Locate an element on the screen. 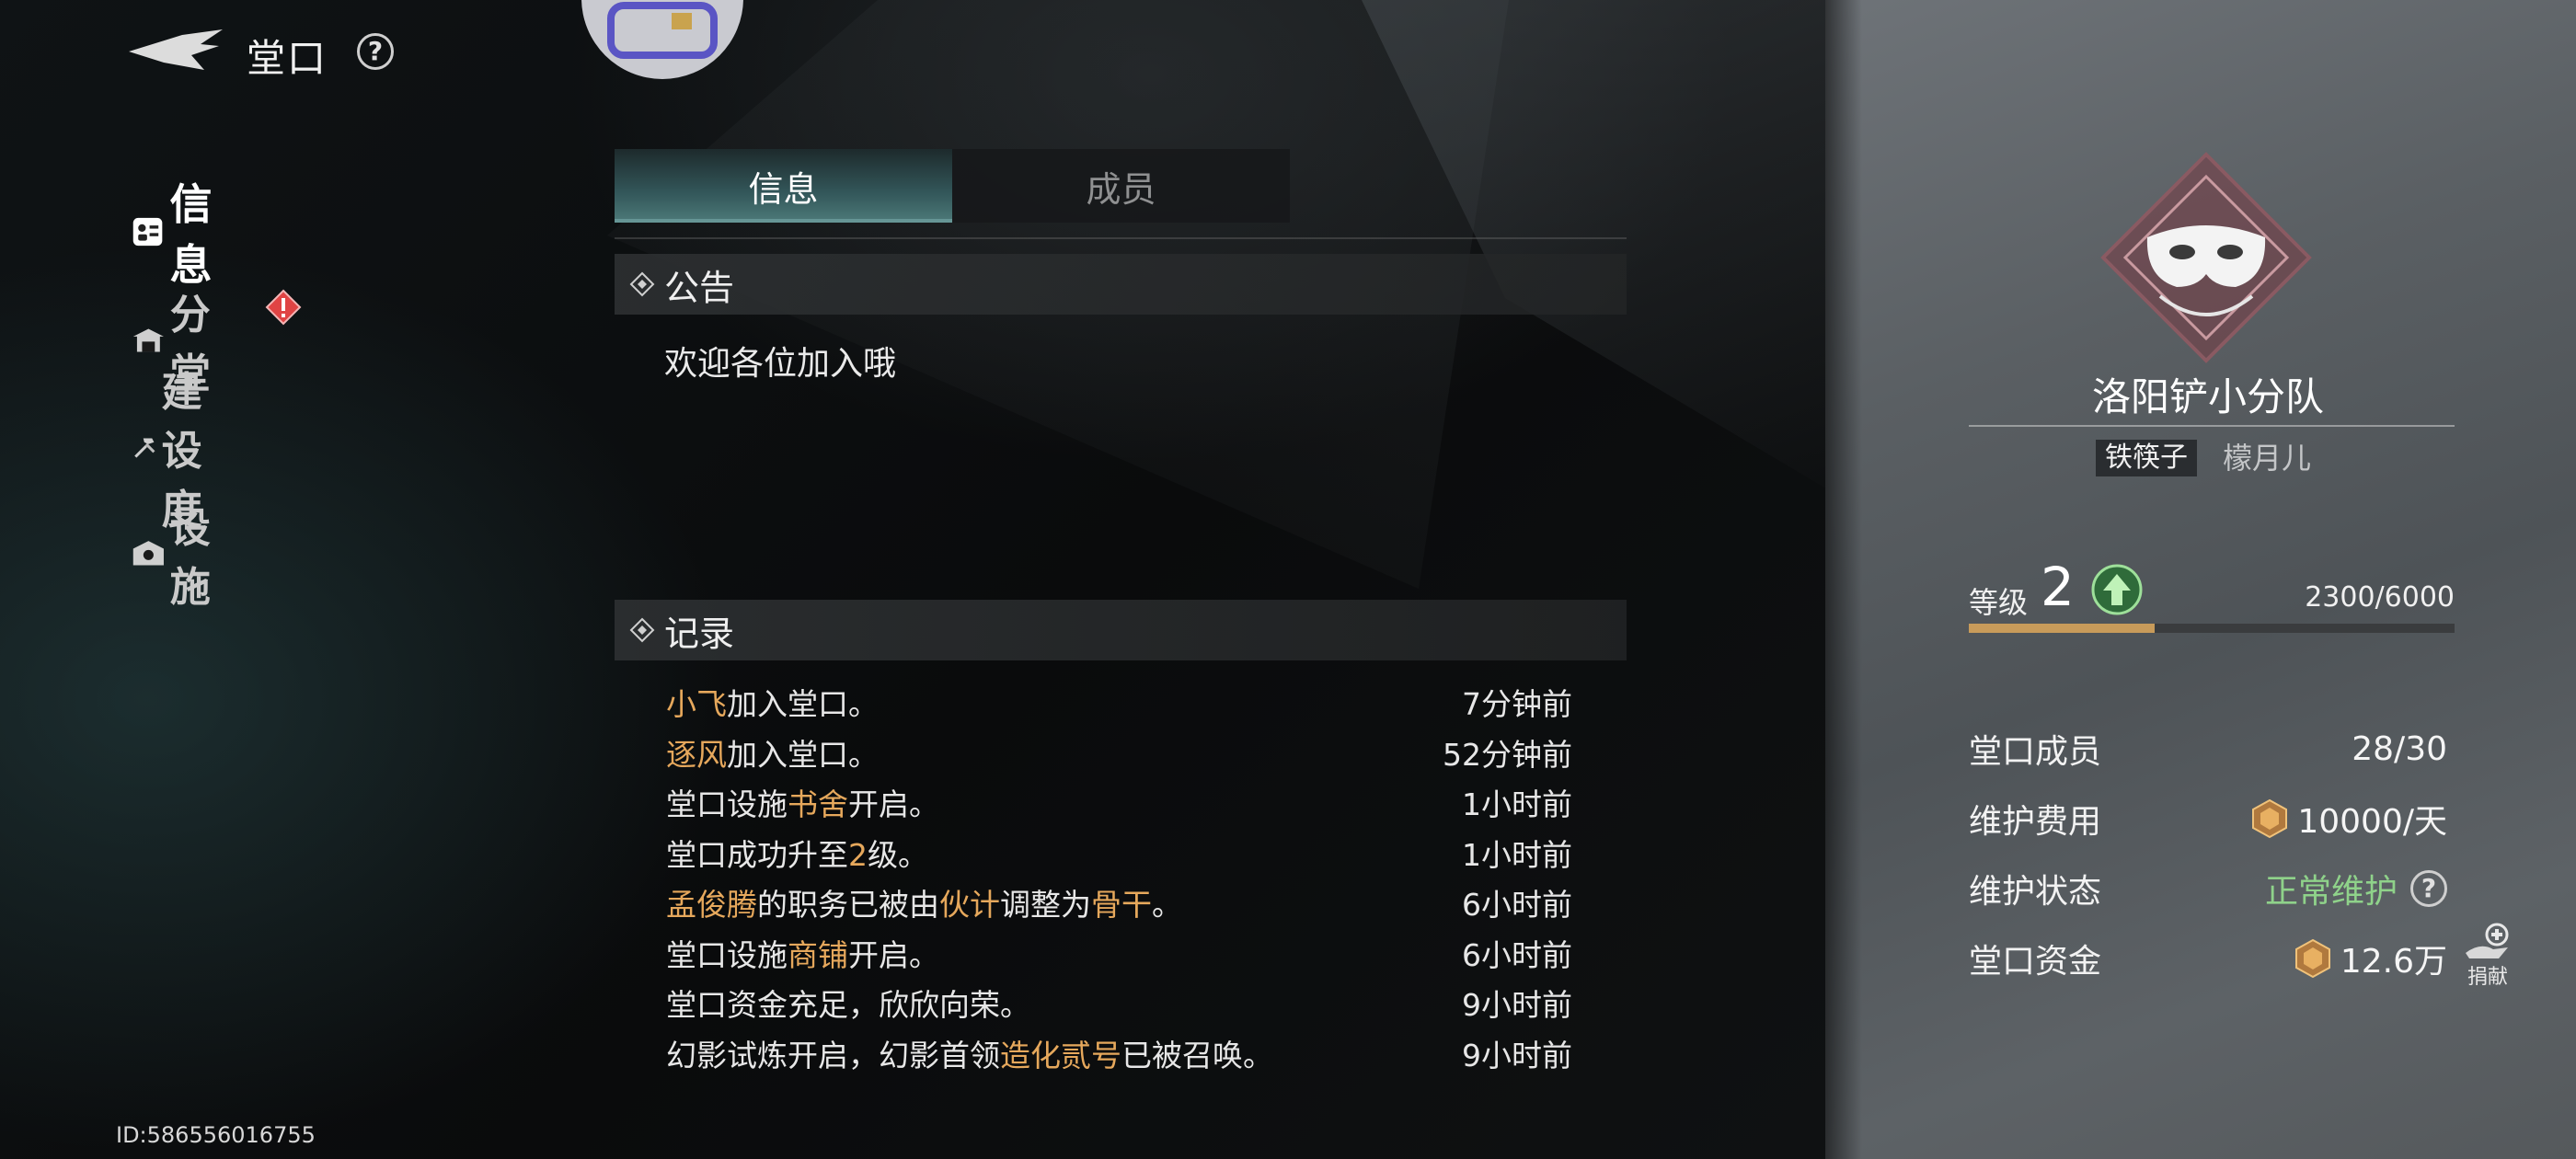  user-id: ID:586556016755 is located at coordinates (216, 1135).